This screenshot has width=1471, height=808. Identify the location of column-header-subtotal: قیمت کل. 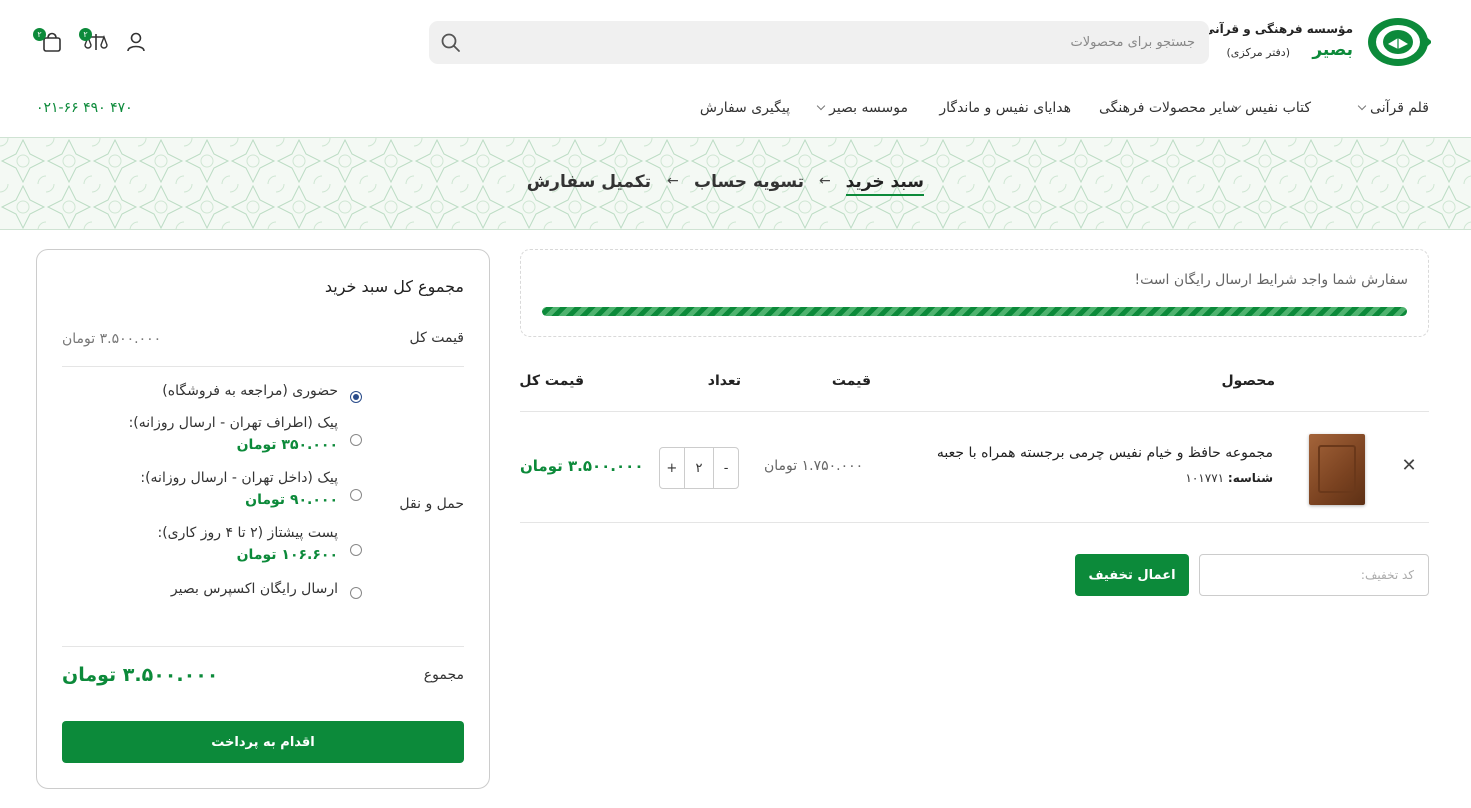
(551, 381).